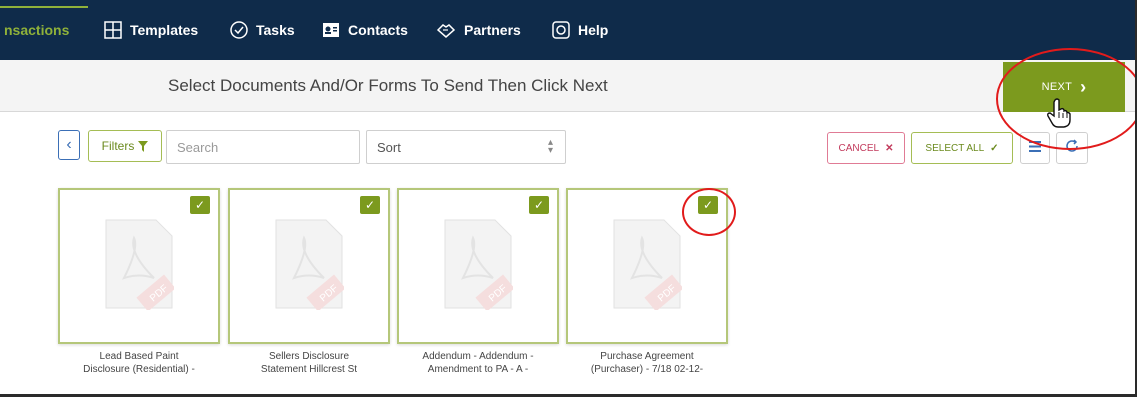  Describe the element at coordinates (859, 148) in the screenshot. I see `cancel-button-label: CANCEL` at that location.